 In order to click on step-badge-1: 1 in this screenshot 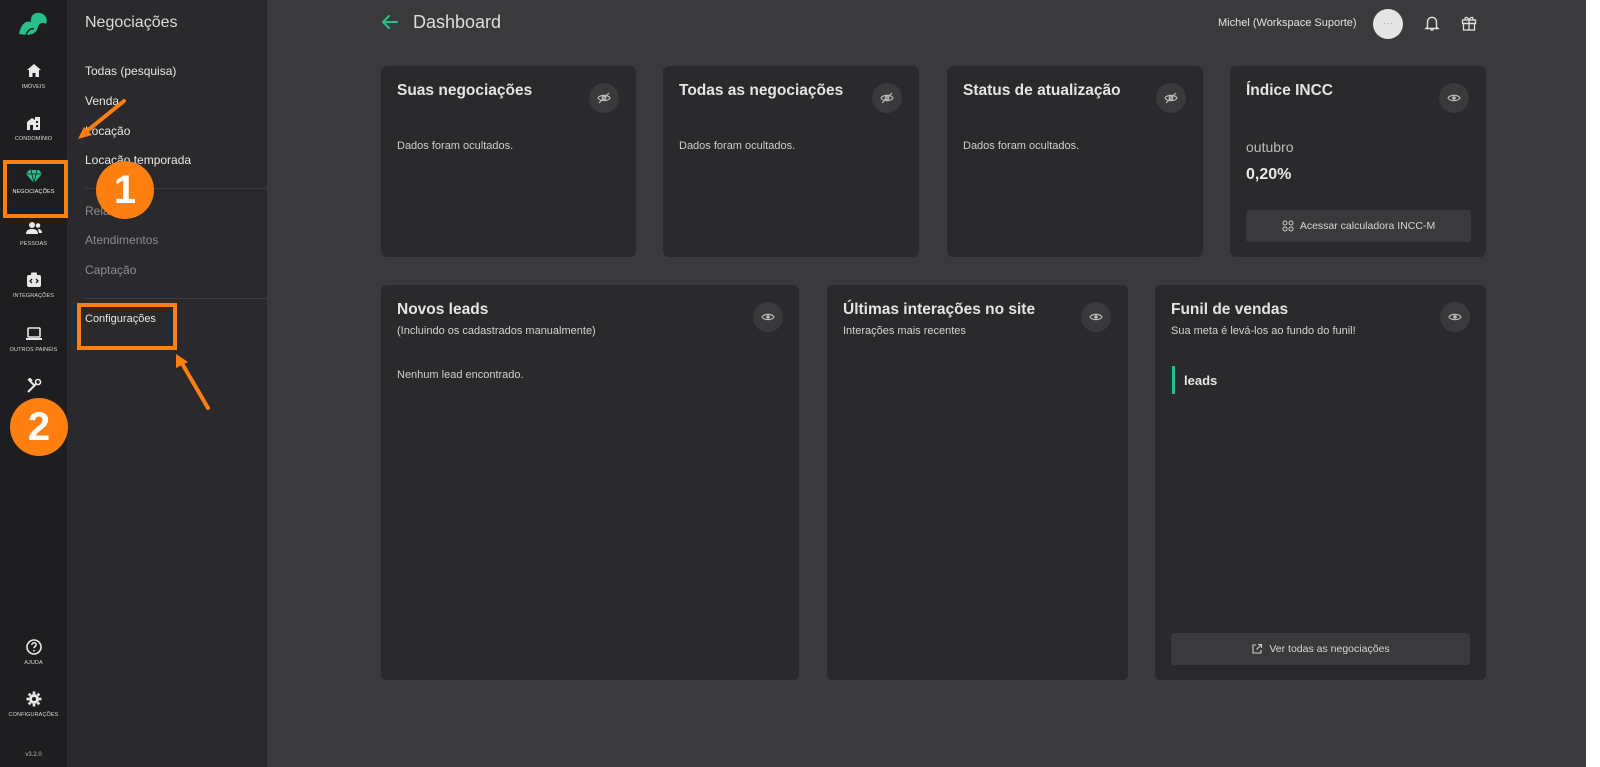, I will do `click(125, 190)`.